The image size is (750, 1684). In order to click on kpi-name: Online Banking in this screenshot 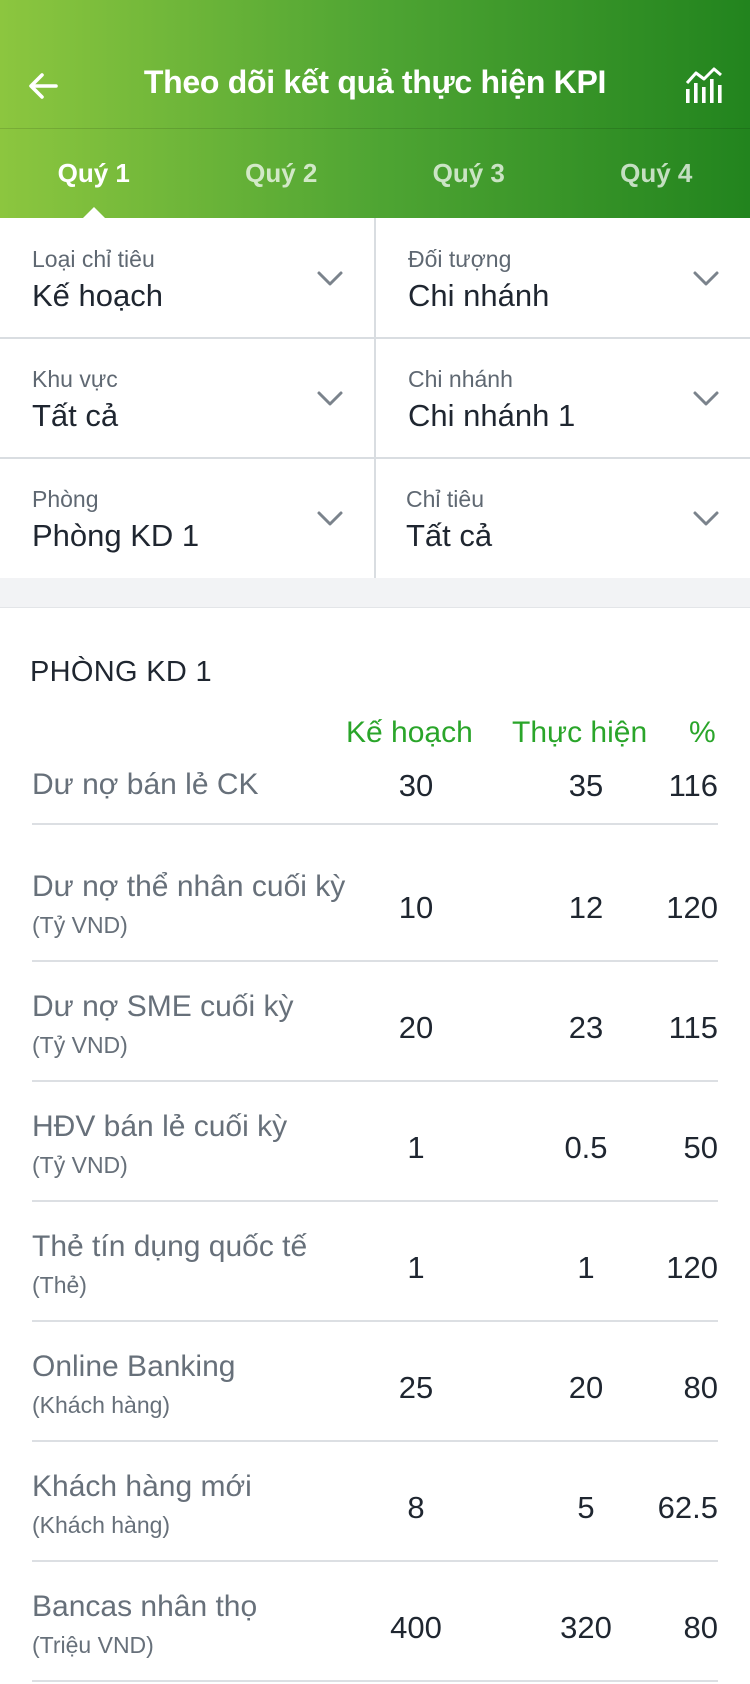, I will do `click(134, 1366)`.